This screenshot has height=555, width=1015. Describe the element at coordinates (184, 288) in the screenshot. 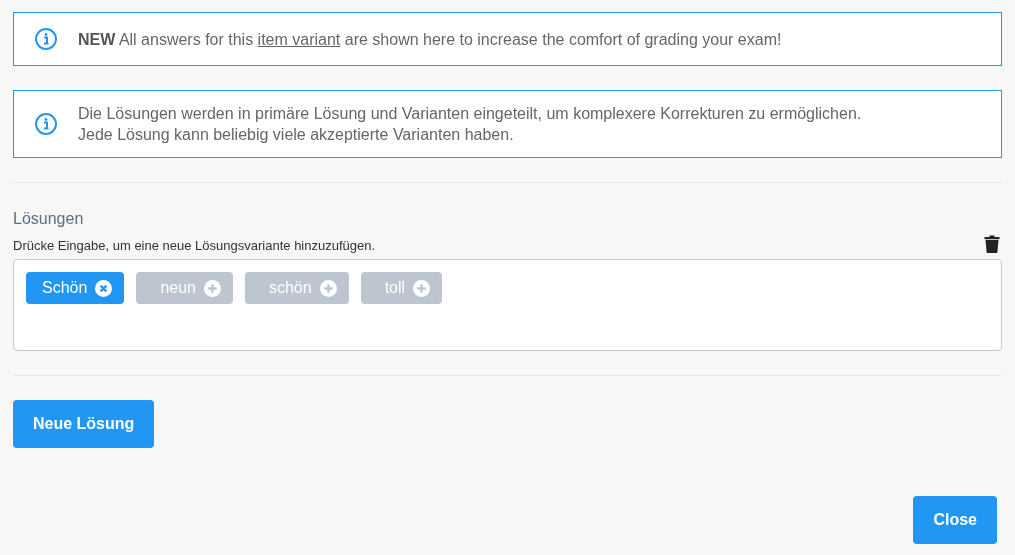

I see `solution-tag: neun` at that location.